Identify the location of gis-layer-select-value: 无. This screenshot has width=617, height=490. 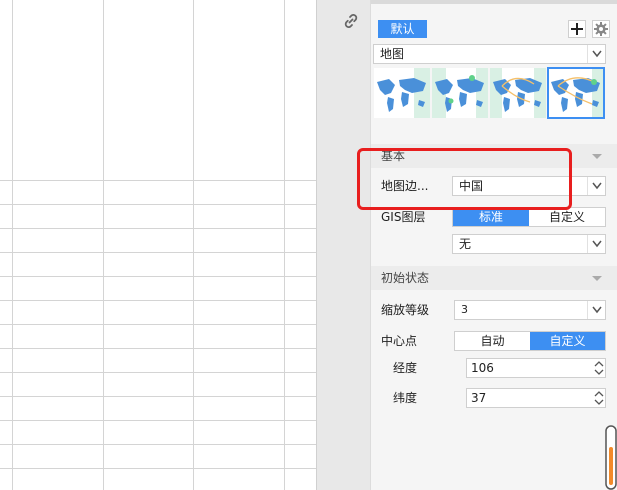
(465, 244).